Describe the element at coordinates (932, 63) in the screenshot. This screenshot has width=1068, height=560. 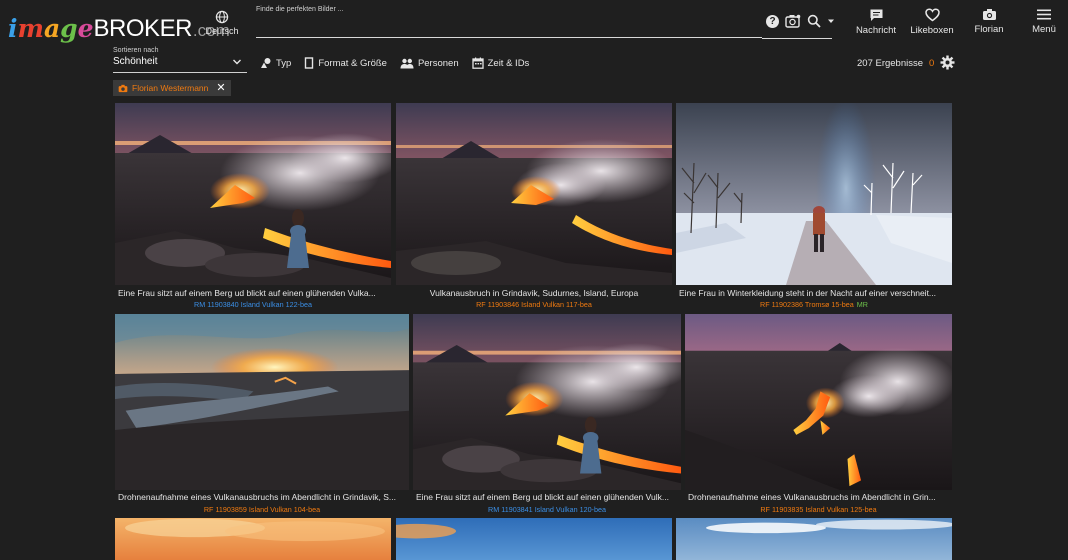
I see `results-zero: 0` at that location.